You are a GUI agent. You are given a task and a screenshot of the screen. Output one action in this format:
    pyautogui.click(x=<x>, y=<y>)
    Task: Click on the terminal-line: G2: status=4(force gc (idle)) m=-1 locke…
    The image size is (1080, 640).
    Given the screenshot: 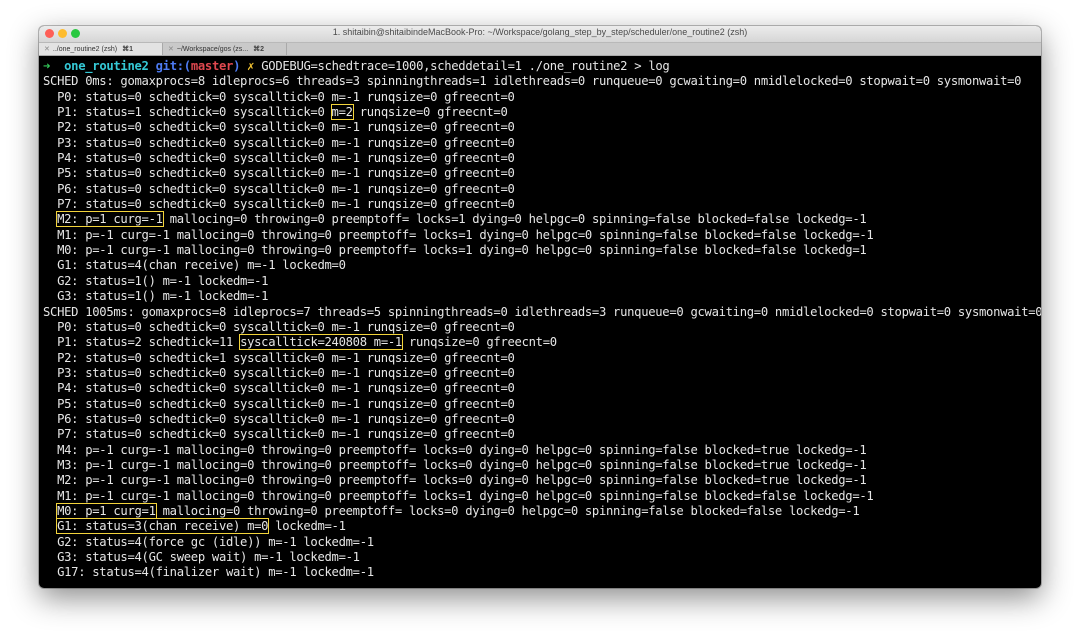 What is the action you would take?
    pyautogui.click(x=542, y=542)
    